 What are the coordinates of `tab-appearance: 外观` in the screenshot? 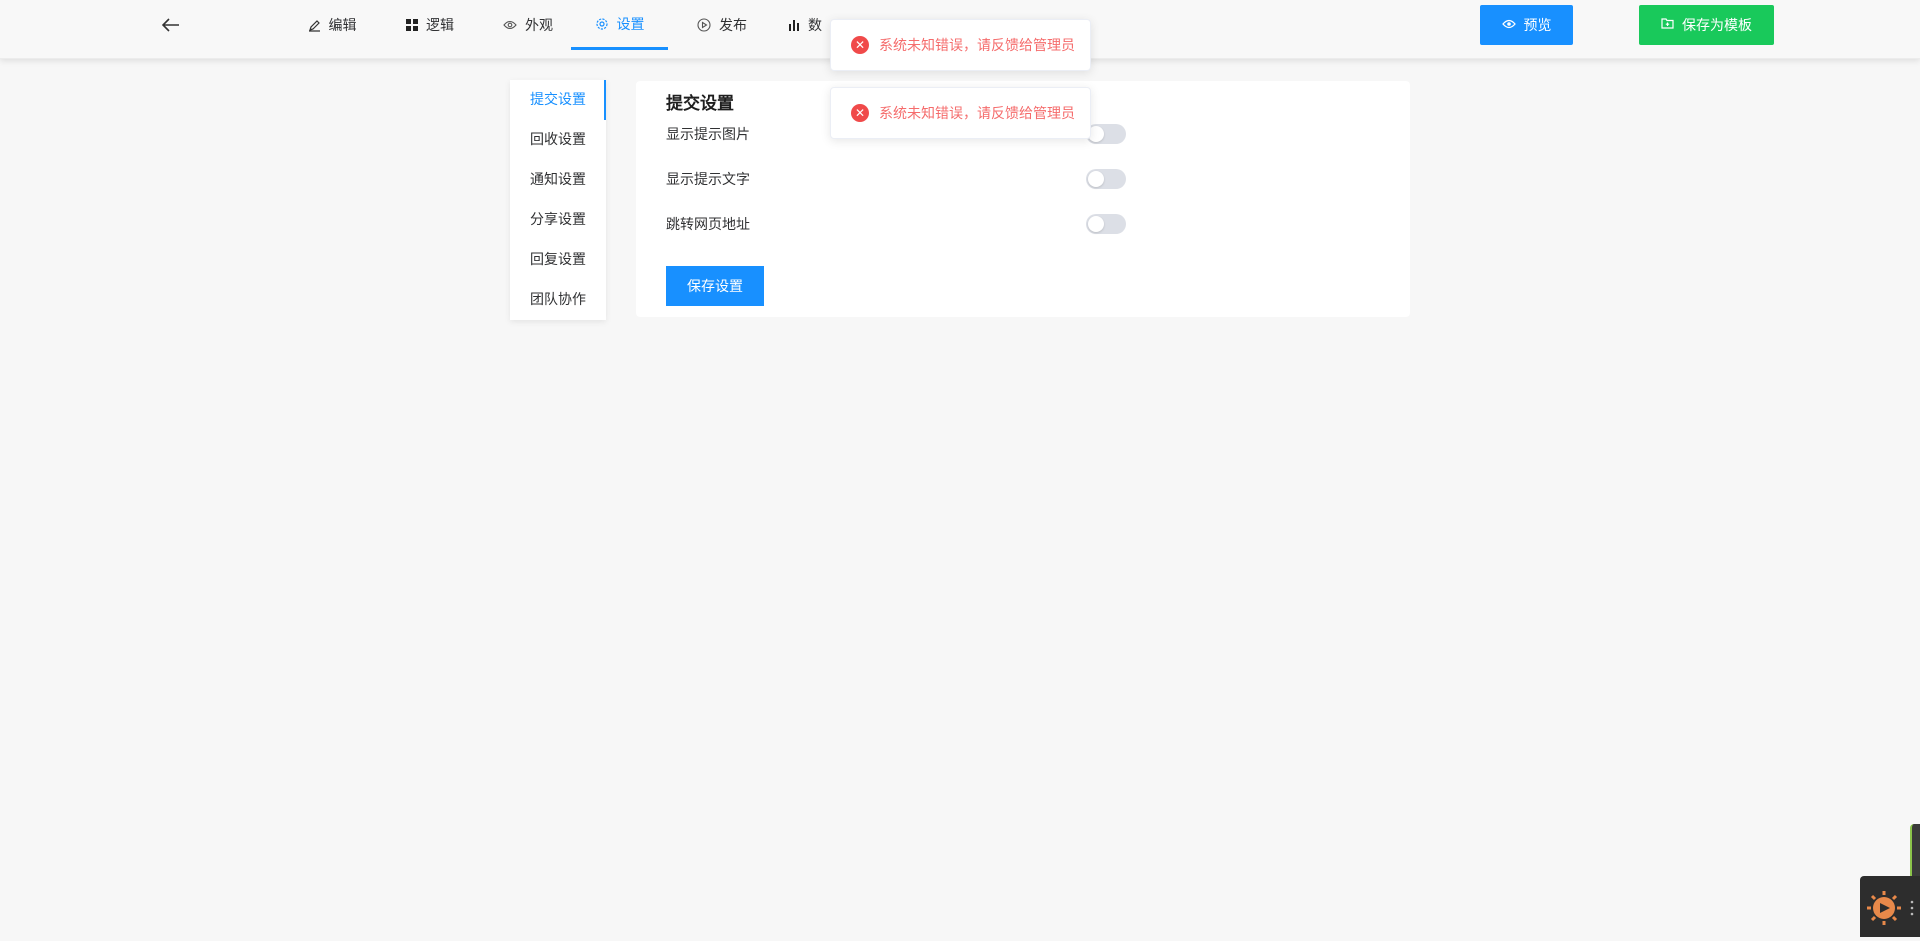 It's located at (528, 25).